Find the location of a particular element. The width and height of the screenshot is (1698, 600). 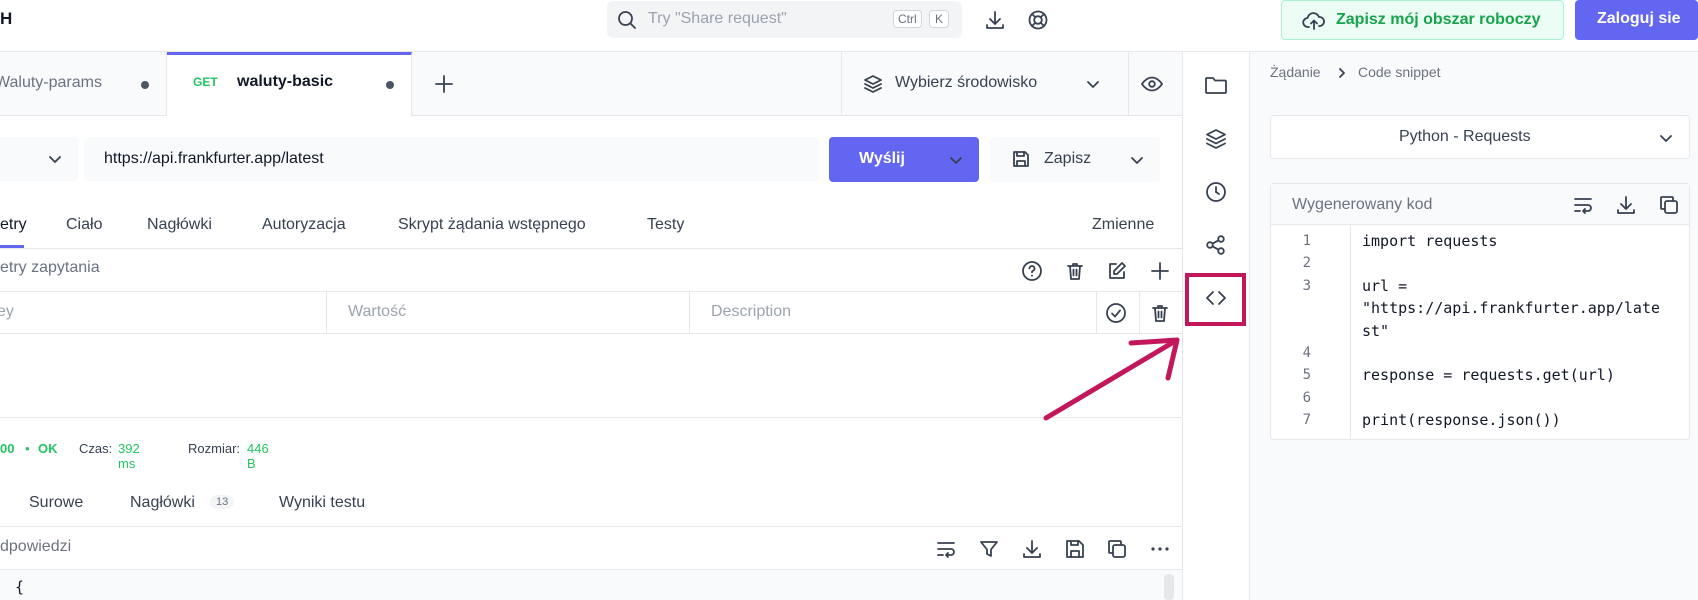

time-label: Czas: is located at coordinates (96, 448).